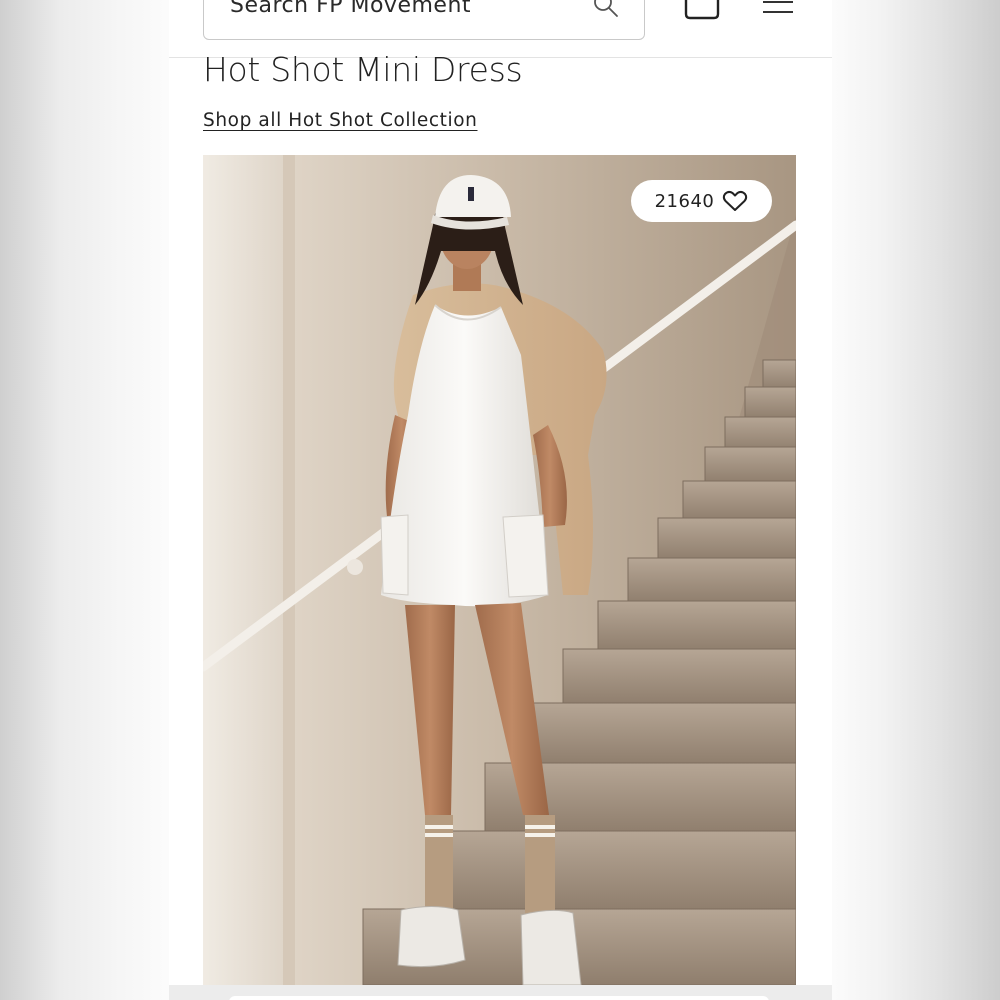 The height and width of the screenshot is (1000, 1000). What do you see at coordinates (400, 9) in the screenshot?
I see `search-input` at bounding box center [400, 9].